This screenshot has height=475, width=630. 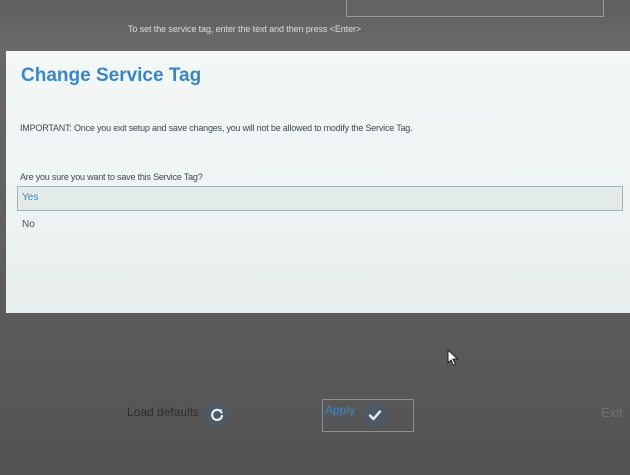 I want to click on load-defaults-label: Load defaults, so click(x=163, y=412).